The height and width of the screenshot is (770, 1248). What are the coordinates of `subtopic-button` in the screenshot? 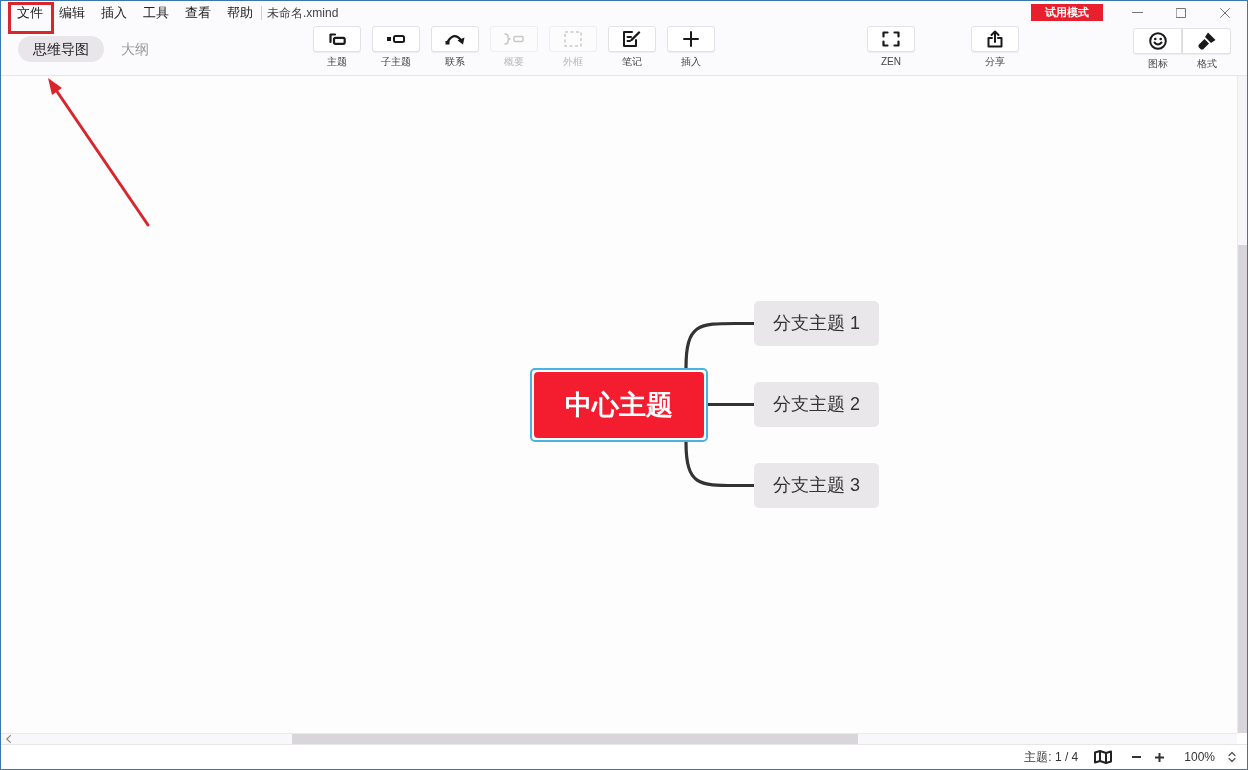 It's located at (396, 39).